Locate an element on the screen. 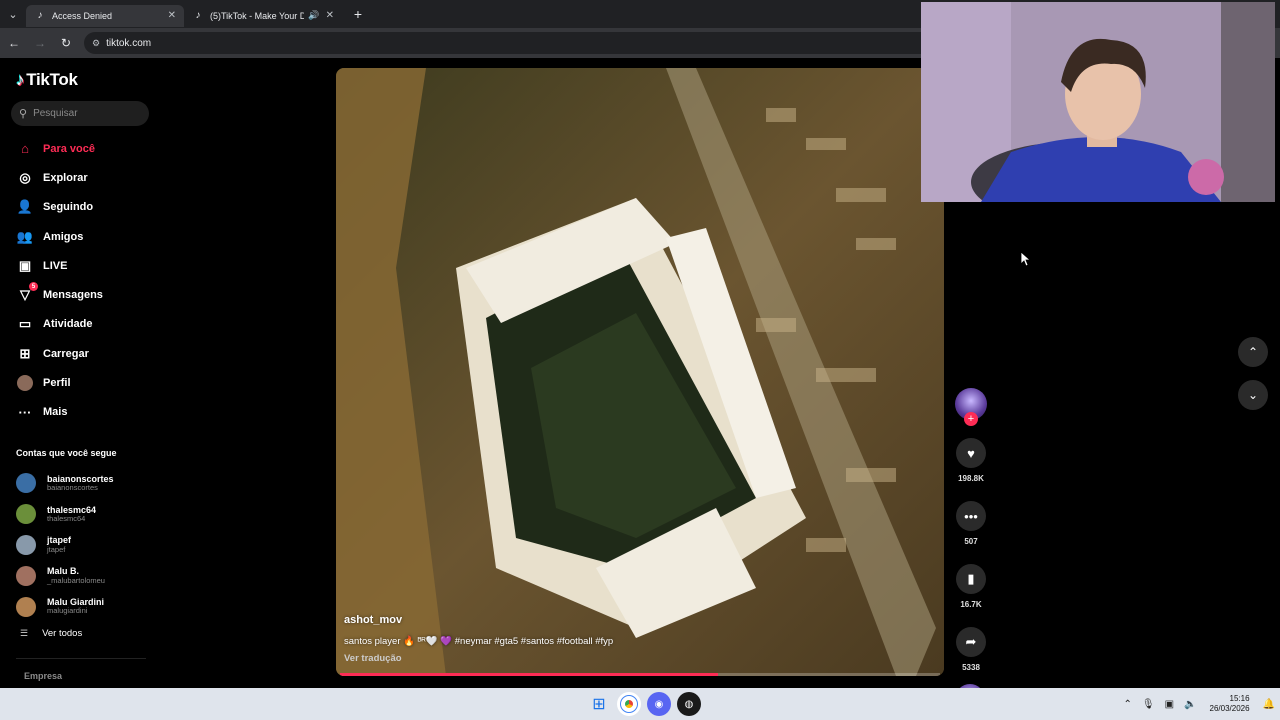  share-action: ➦ 5338 is located at coordinates (971, 649).